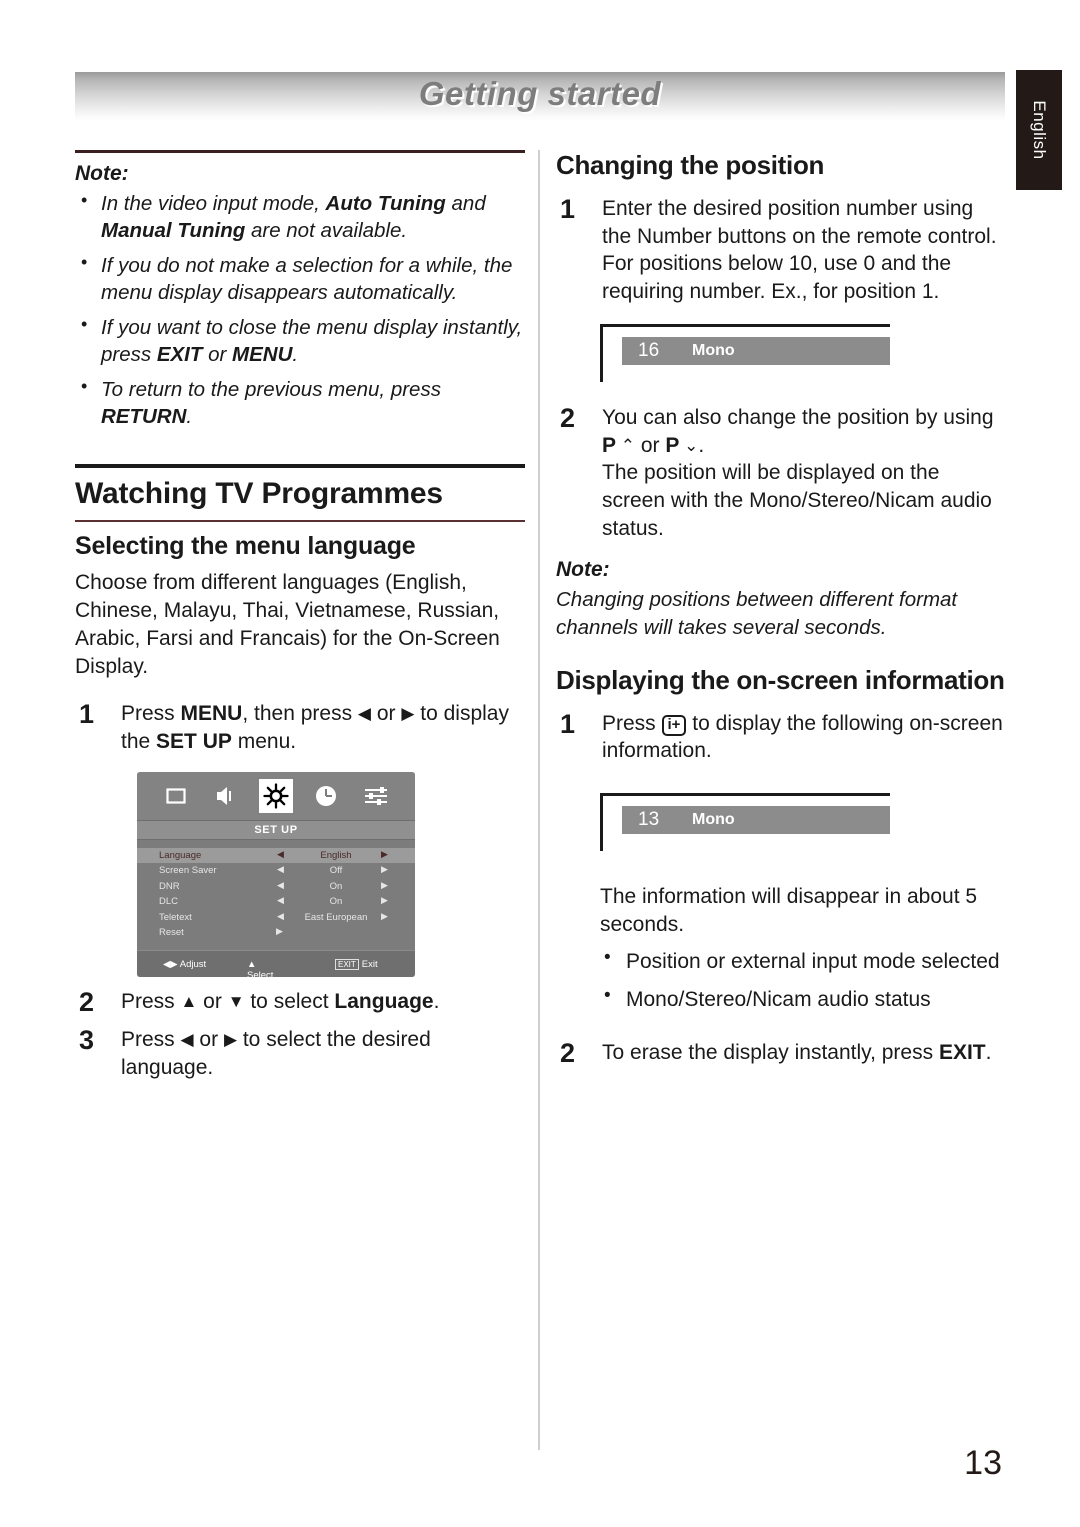 The height and width of the screenshot is (1527, 1080). I want to click on tv-menu-icon-bar, so click(276, 795).